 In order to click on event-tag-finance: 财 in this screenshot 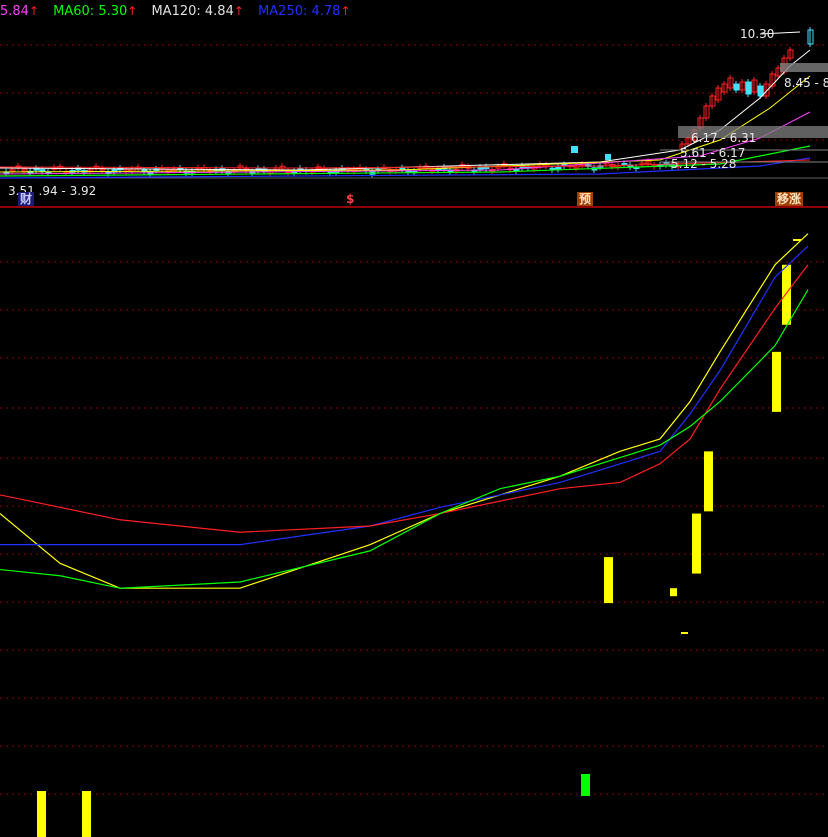, I will do `click(26, 199)`.